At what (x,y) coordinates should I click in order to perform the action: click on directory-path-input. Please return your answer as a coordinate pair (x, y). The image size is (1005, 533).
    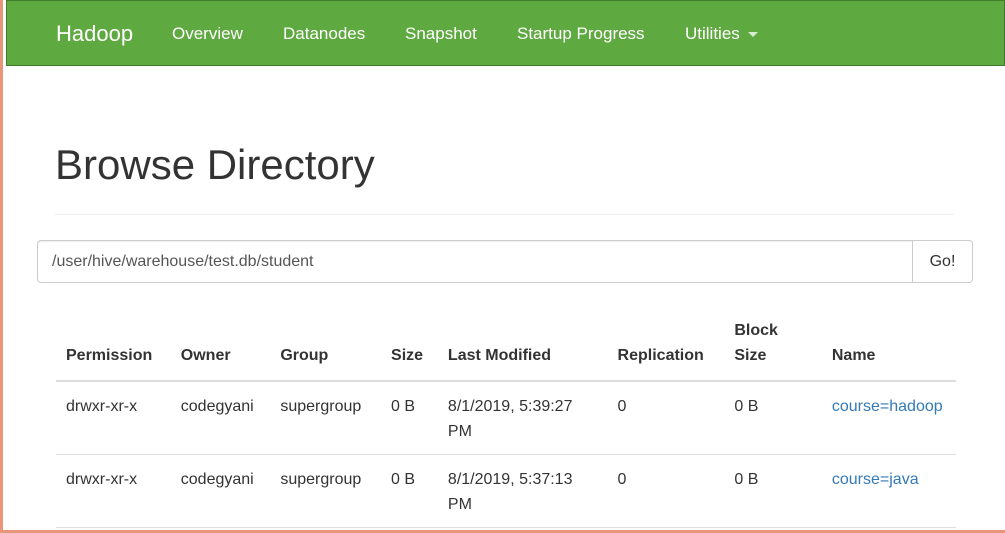
    Looking at the image, I should click on (475, 261).